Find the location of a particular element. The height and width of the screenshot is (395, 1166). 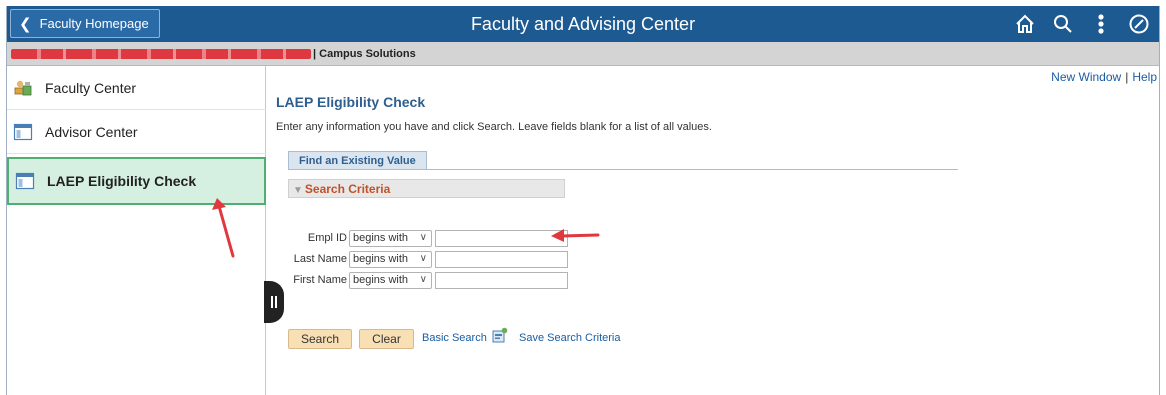

empl-id-row: Empl ID begins with ∨ is located at coordinates (417, 238).